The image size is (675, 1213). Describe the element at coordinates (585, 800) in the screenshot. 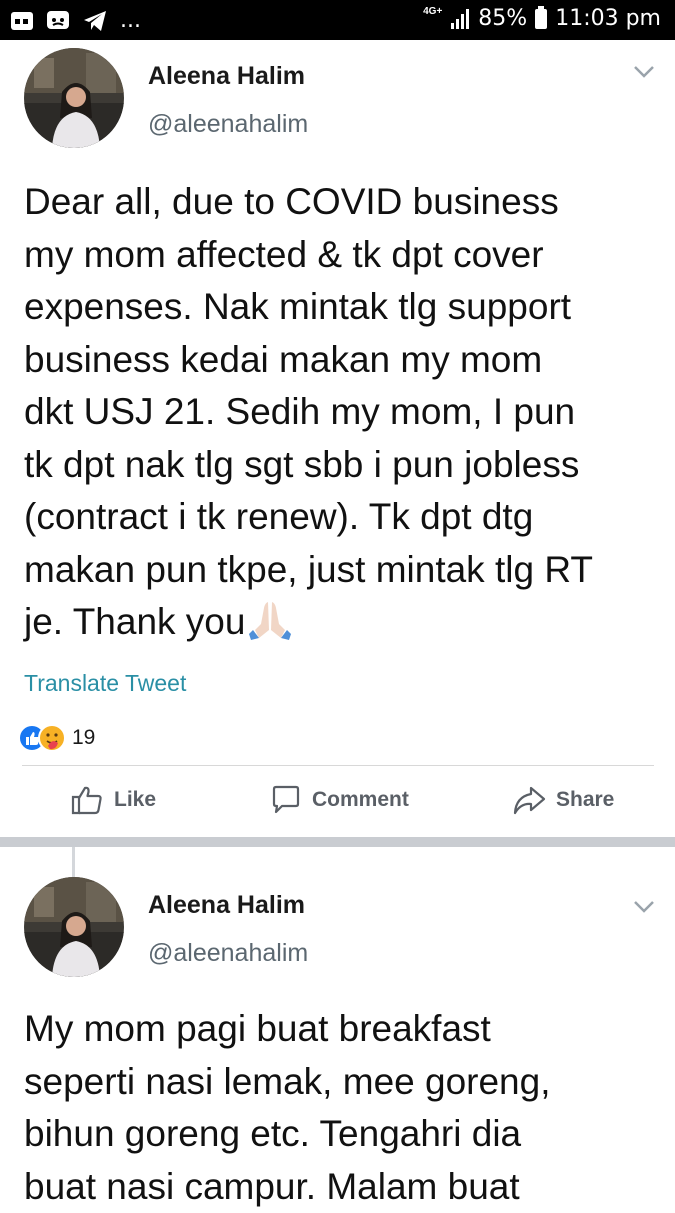

I see `share-label: Share` at that location.